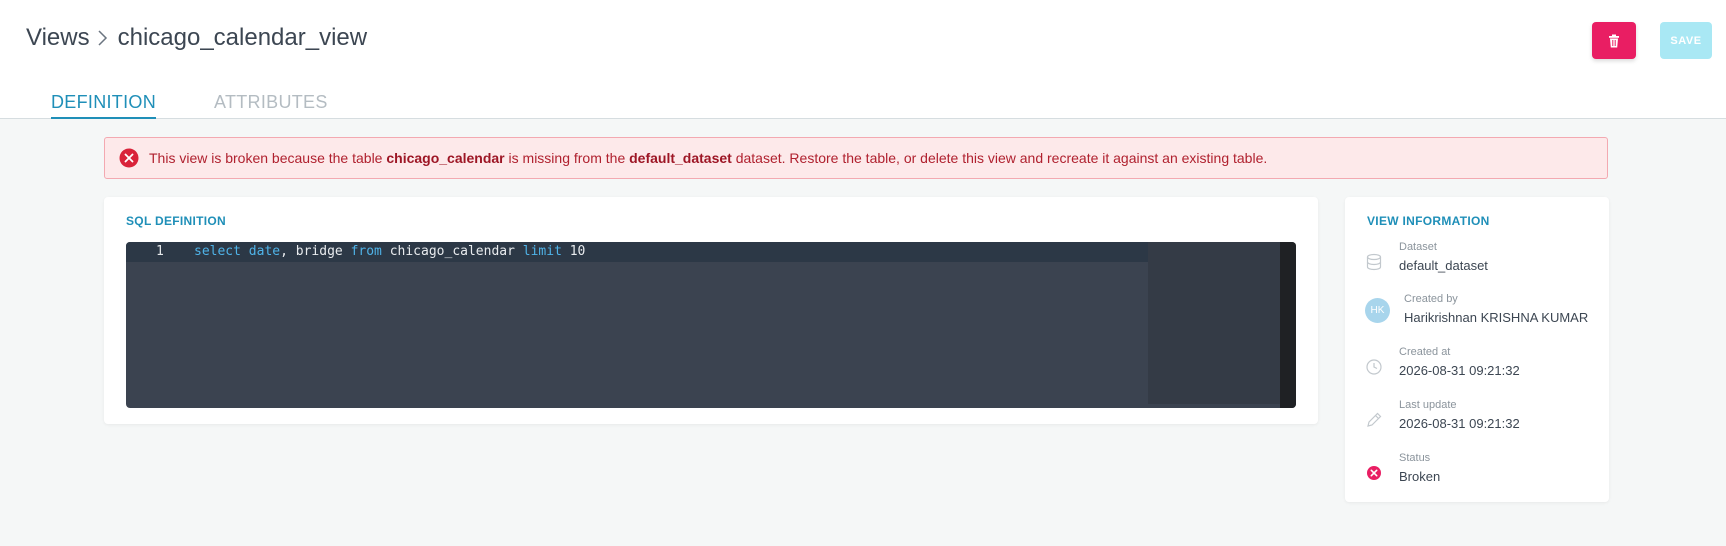 The image size is (1726, 546). What do you see at coordinates (1428, 405) in the screenshot?
I see `last-update-label: Last update` at bounding box center [1428, 405].